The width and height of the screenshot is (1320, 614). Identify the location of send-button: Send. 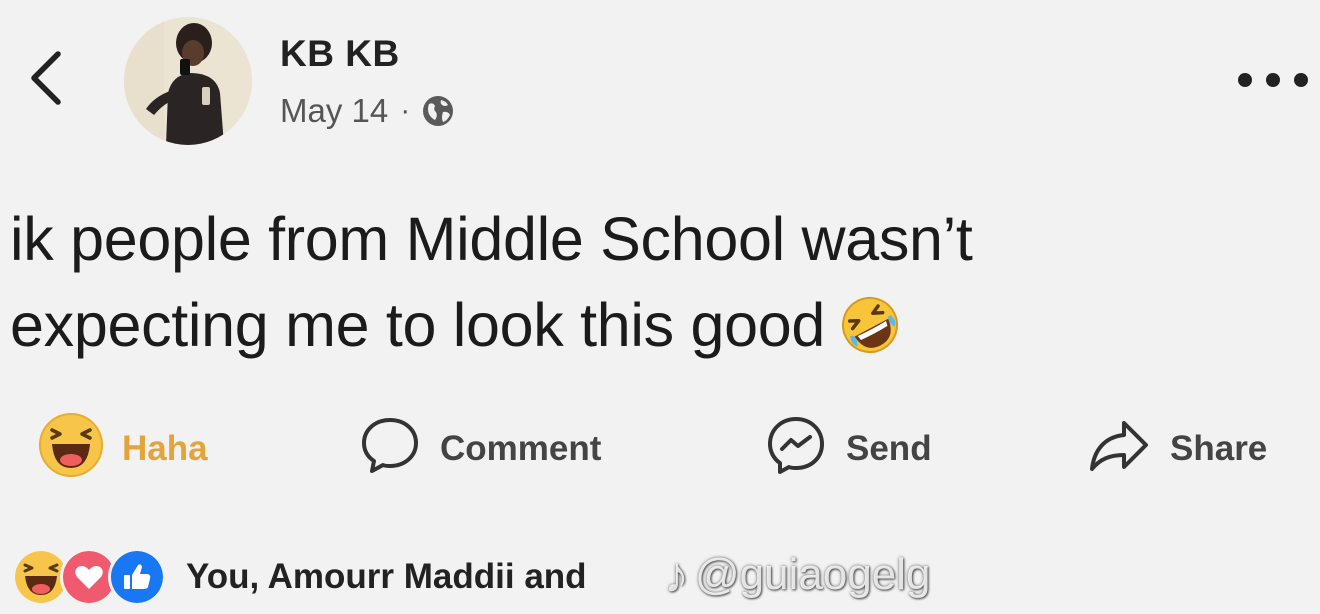
(848, 449).